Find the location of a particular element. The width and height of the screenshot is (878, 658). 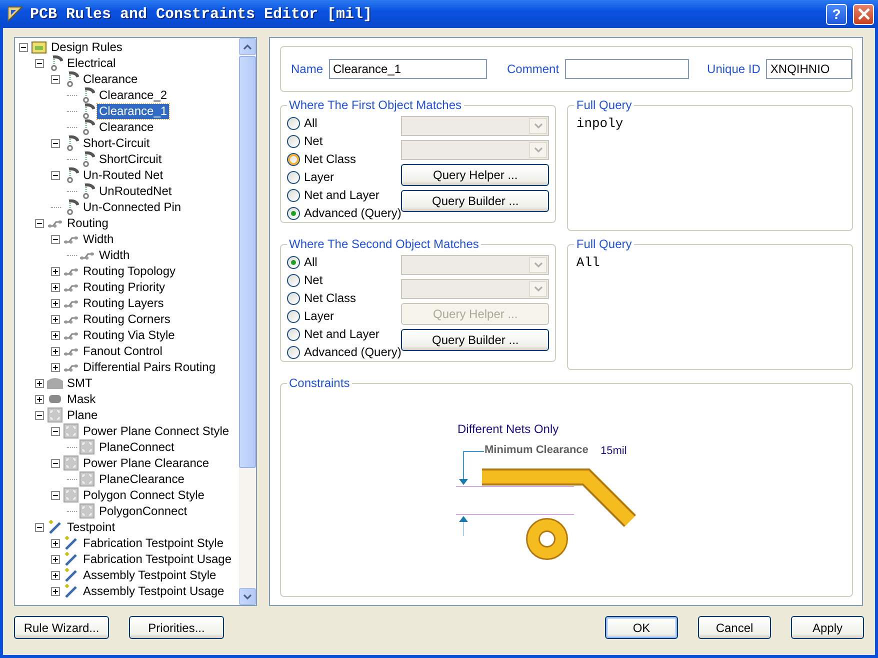

tree-item: Fabrication Testpoint Usage is located at coordinates (157, 559).